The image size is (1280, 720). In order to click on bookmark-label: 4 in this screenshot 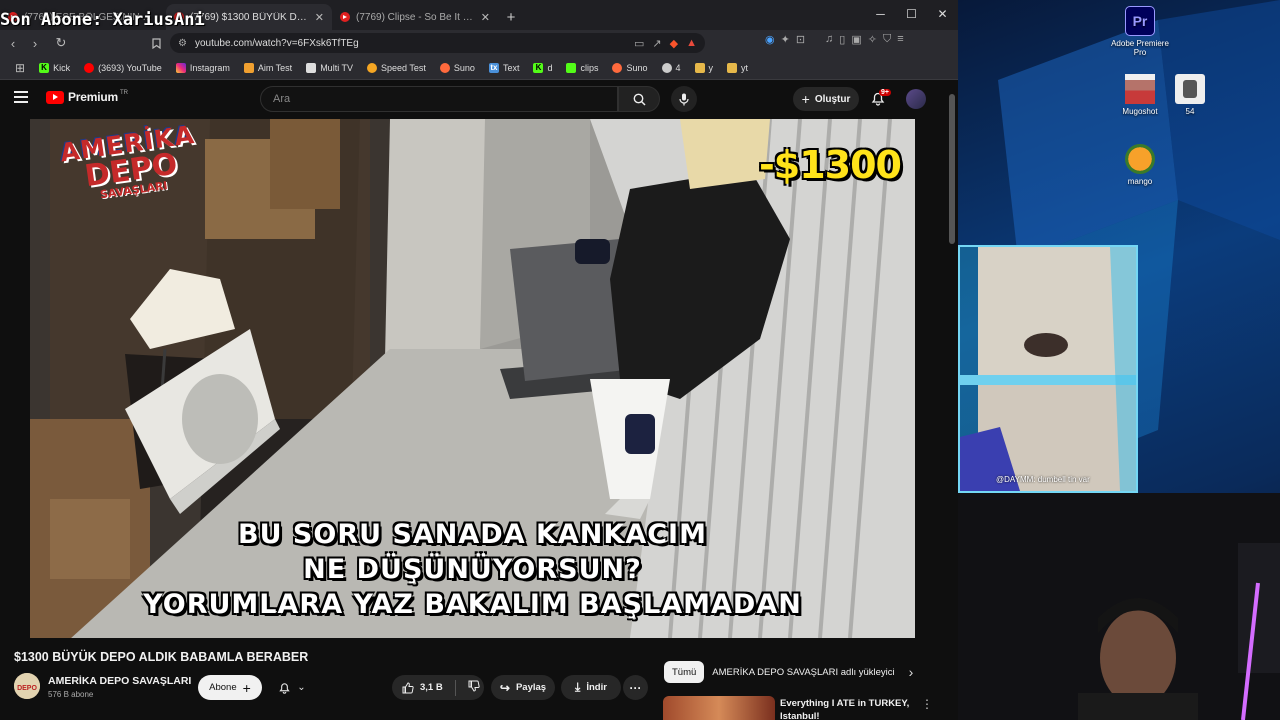, I will do `click(678, 67)`.